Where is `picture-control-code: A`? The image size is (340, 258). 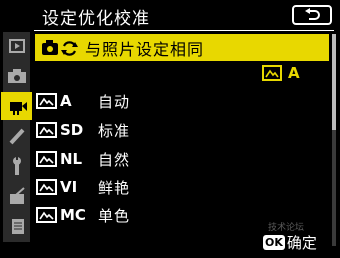 picture-control-code: A is located at coordinates (66, 101).